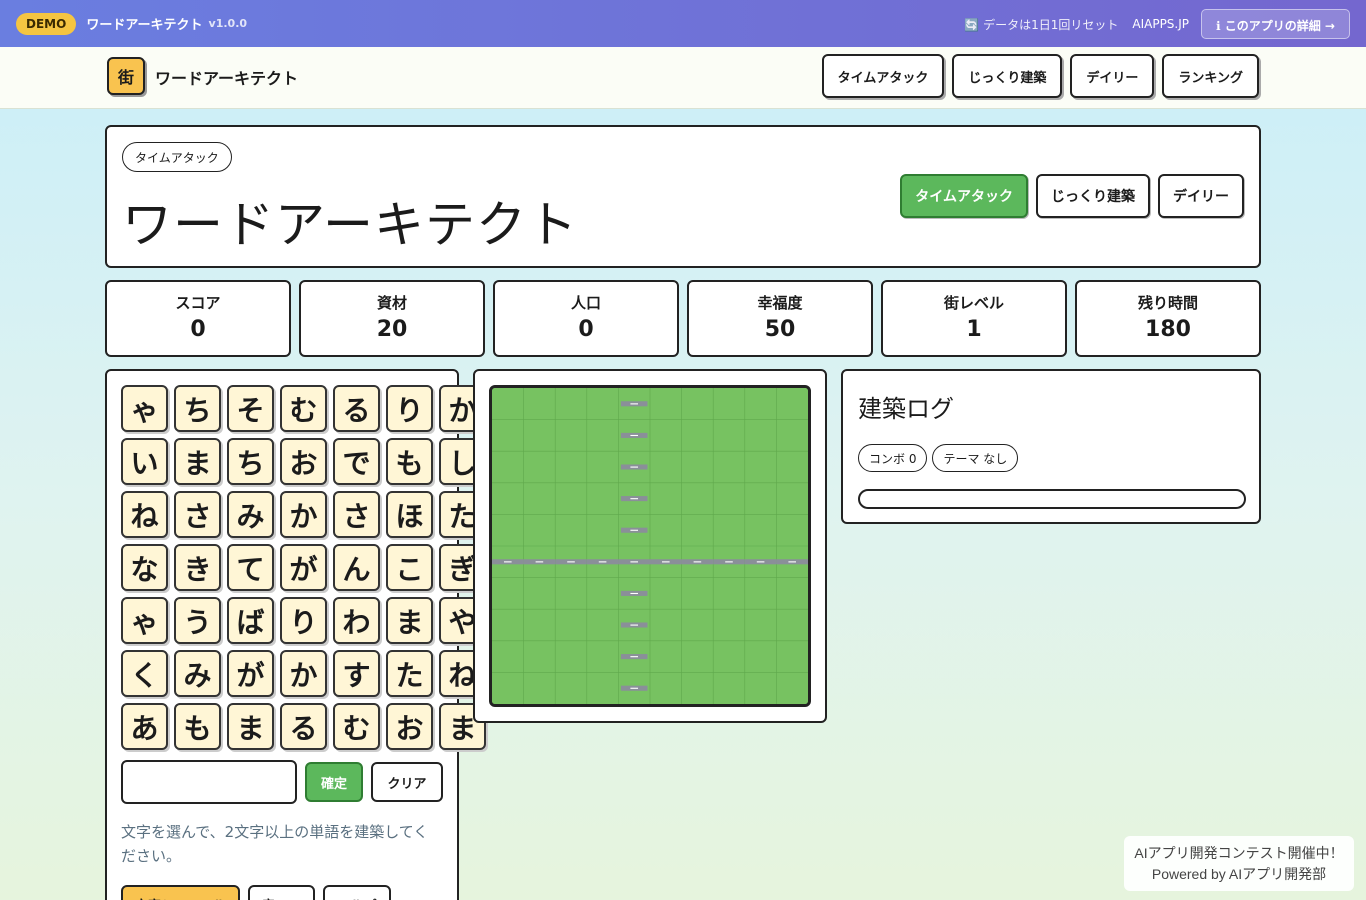 This screenshot has width=1366, height=900. I want to click on nav-slow-build: じっくり建築, so click(1007, 76).